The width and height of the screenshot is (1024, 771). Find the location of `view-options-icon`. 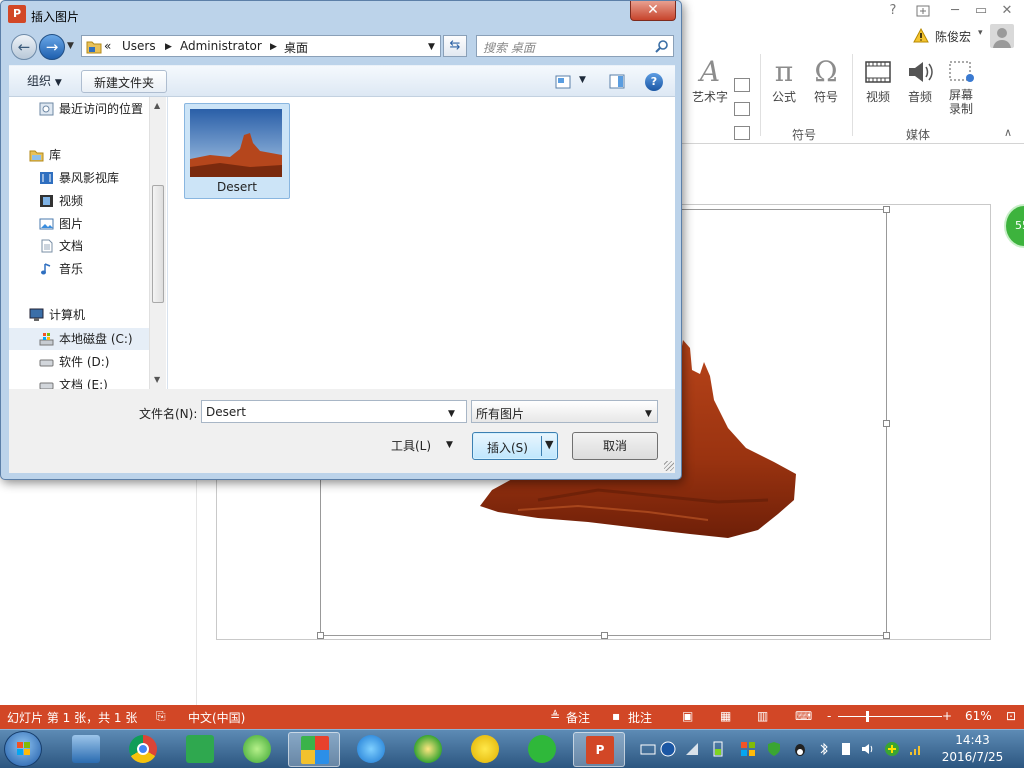

view-options-icon is located at coordinates (563, 82).